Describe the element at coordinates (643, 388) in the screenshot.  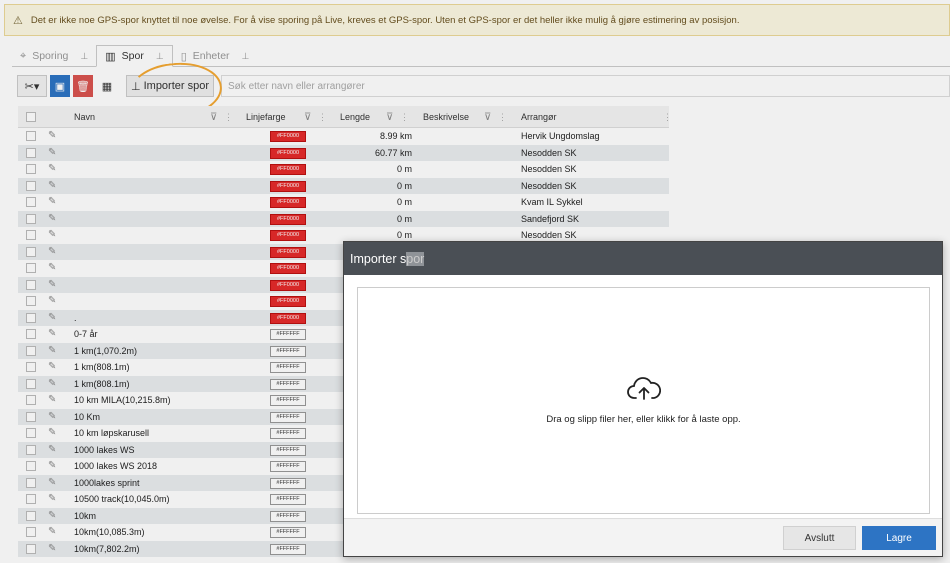
I see `cloud-upload-icon` at that location.